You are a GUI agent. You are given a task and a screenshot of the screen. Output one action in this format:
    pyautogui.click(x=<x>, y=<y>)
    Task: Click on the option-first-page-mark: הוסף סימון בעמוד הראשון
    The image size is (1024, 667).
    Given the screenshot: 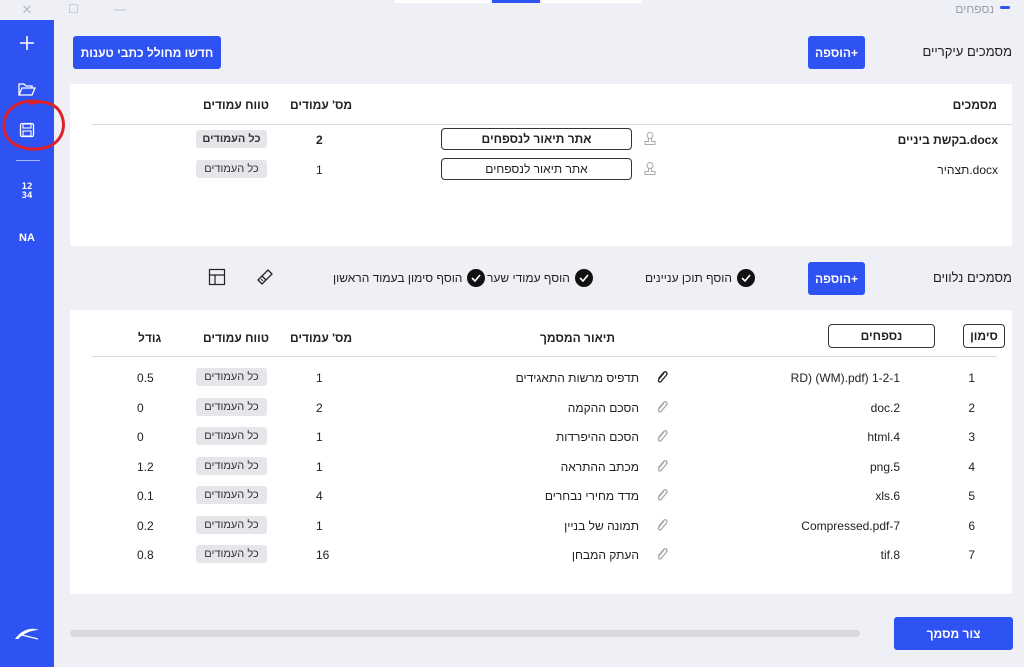 What is the action you would take?
    pyautogui.click(x=409, y=278)
    